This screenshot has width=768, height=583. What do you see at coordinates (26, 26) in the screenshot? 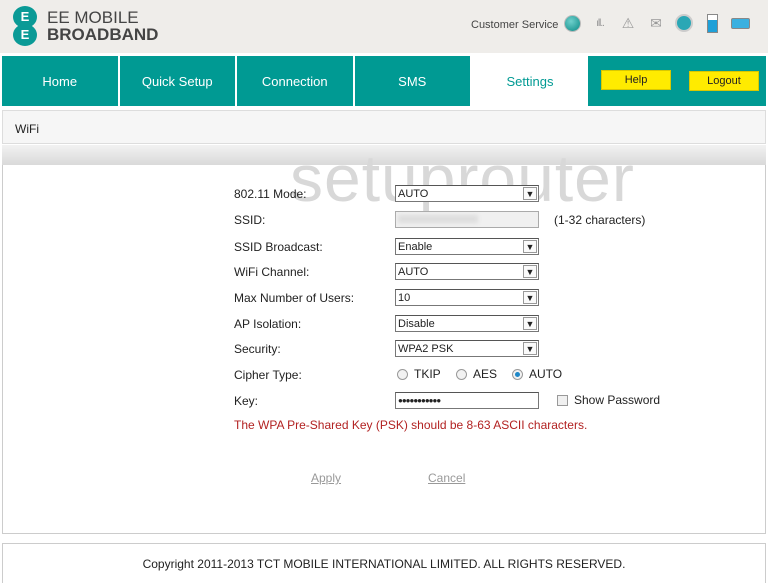
I see `ee-logo: EE` at bounding box center [26, 26].